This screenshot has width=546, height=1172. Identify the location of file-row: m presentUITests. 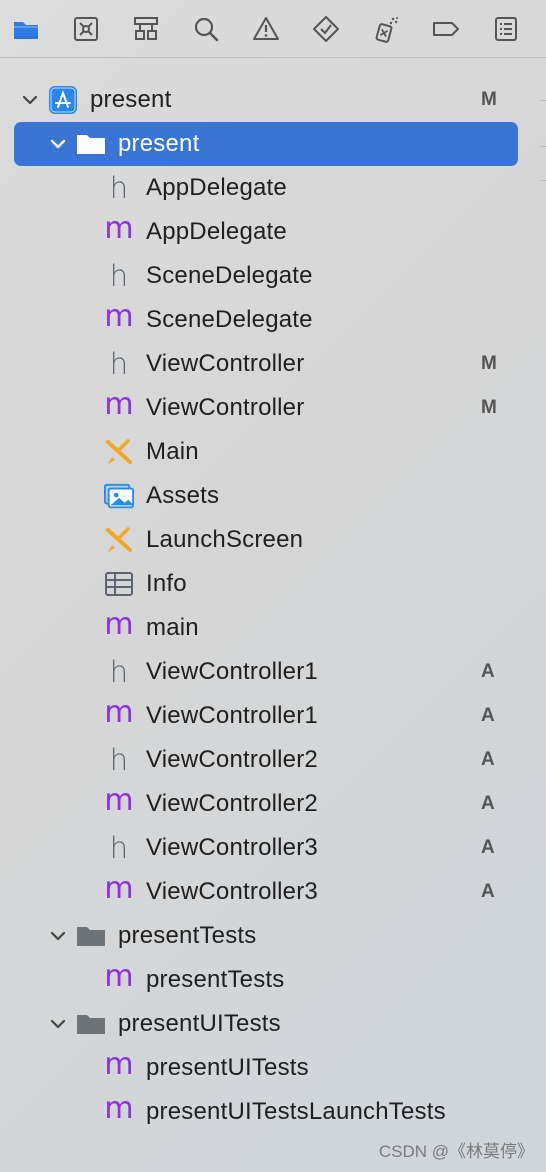
(273, 1068).